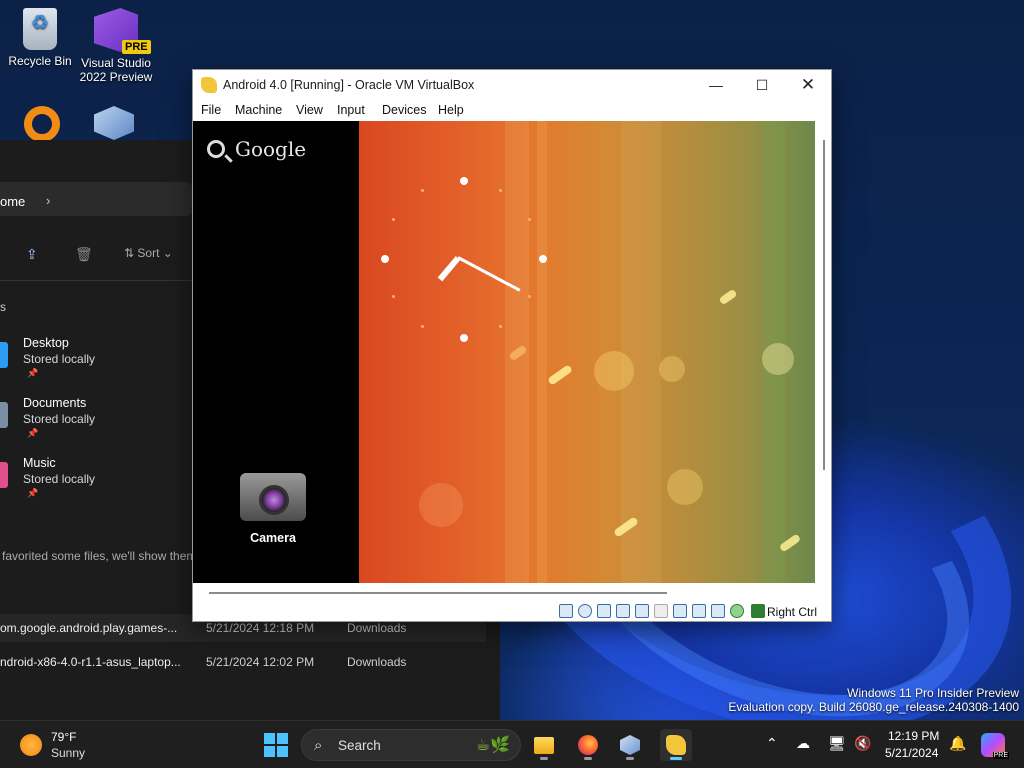 Image resolution: width=1024 pixels, height=768 pixels. Describe the element at coordinates (273, 538) in the screenshot. I see `camera-label: Camera` at that location.